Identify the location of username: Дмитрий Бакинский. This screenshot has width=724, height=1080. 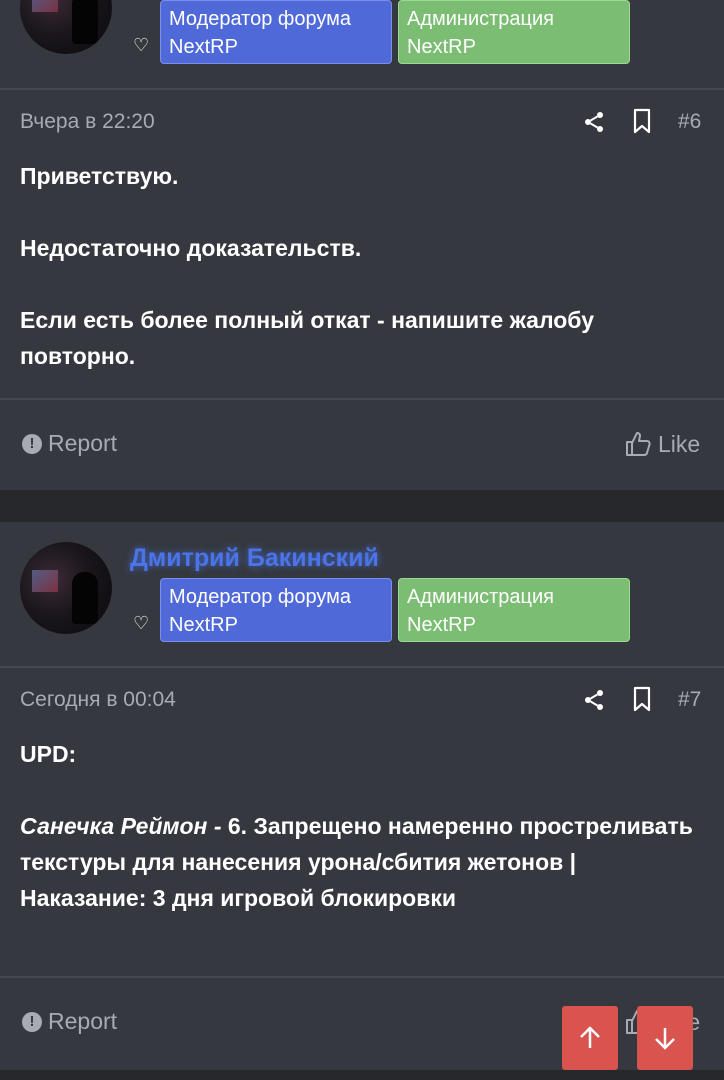
(254, 558).